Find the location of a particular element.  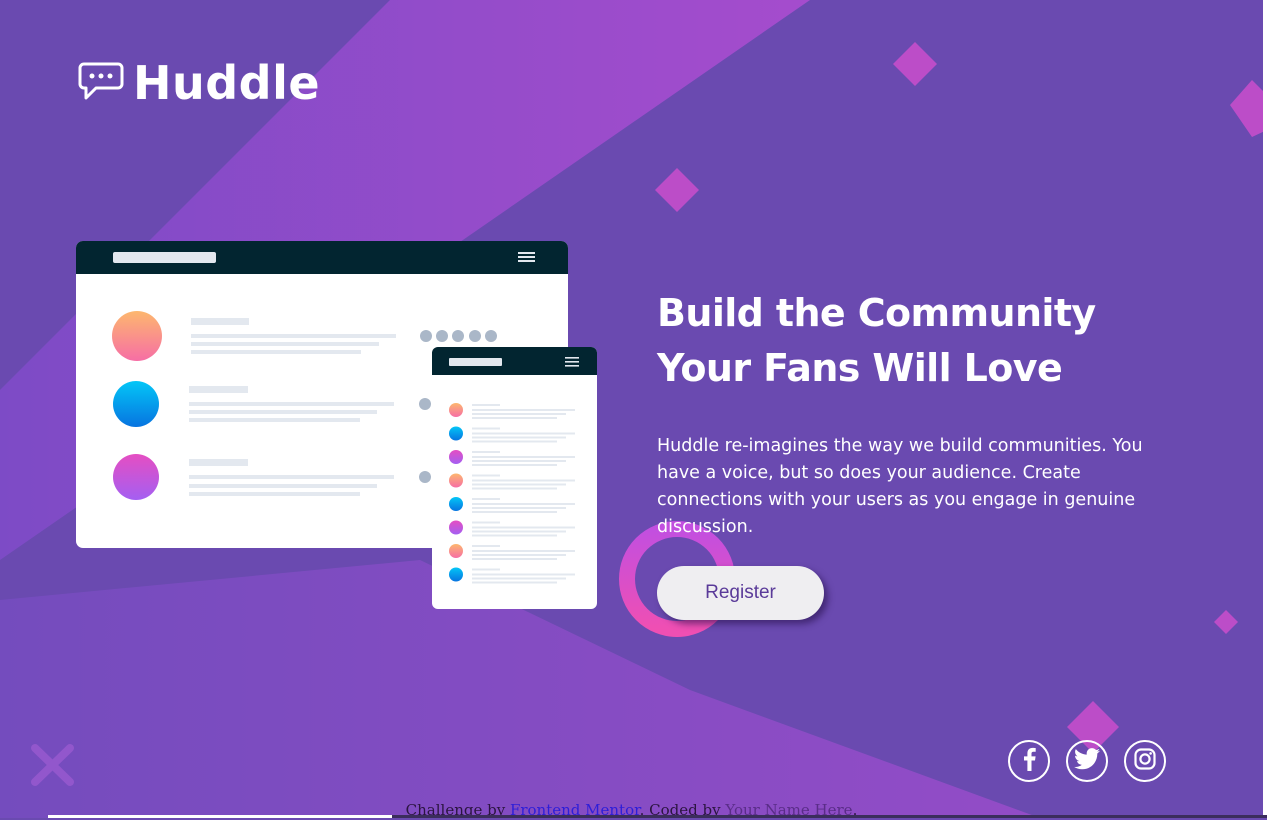

instagram-link is located at coordinates (1145, 761).